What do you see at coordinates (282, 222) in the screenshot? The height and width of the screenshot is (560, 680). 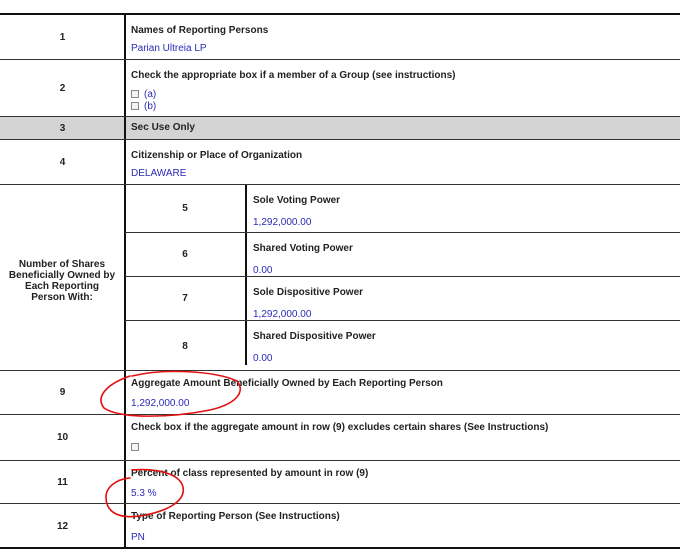 I see `sole-voting-power-value: 1,292,000.00` at bounding box center [282, 222].